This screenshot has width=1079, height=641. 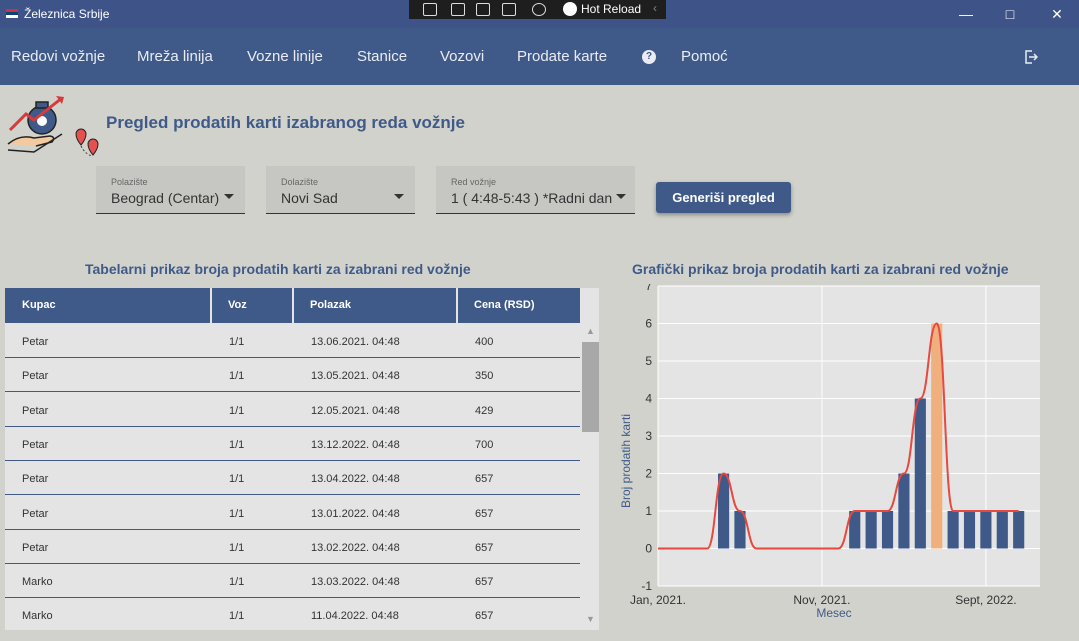 What do you see at coordinates (509, 9) in the screenshot?
I see `track-focus-icon` at bounding box center [509, 9].